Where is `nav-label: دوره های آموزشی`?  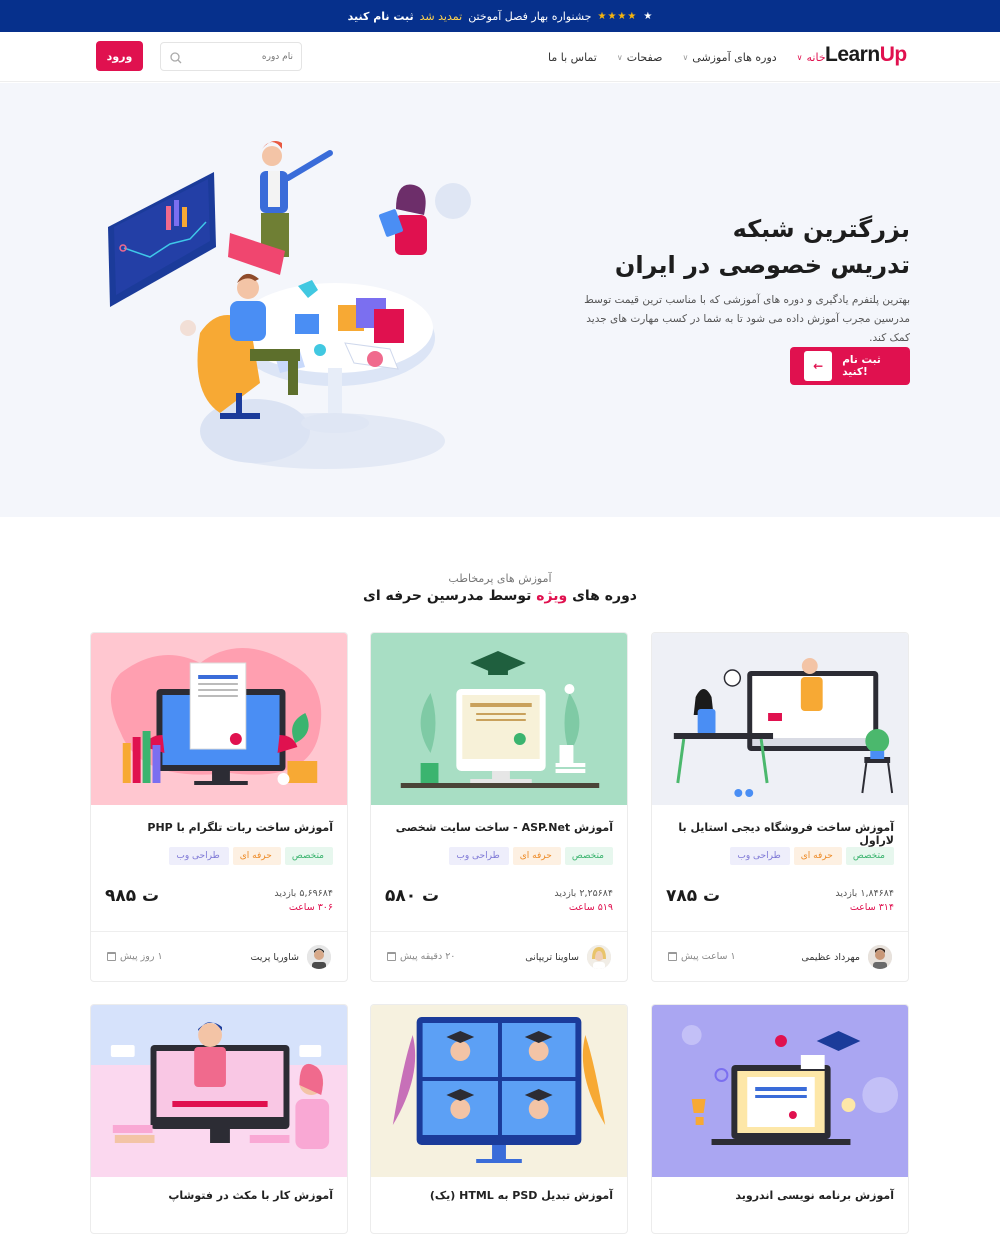
nav-label: دوره های آموزشی is located at coordinates (734, 57).